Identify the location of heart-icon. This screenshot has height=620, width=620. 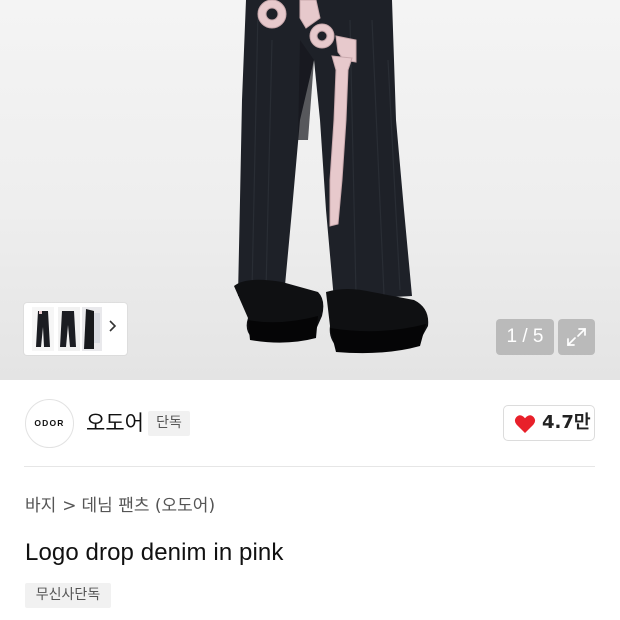
(525, 424).